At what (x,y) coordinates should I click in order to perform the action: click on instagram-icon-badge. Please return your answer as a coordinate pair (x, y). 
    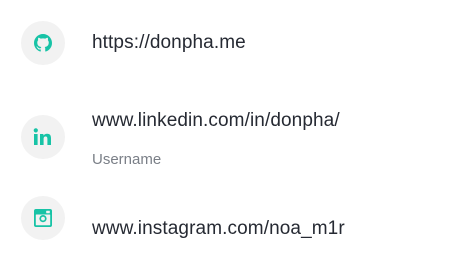
    Looking at the image, I should click on (43, 218).